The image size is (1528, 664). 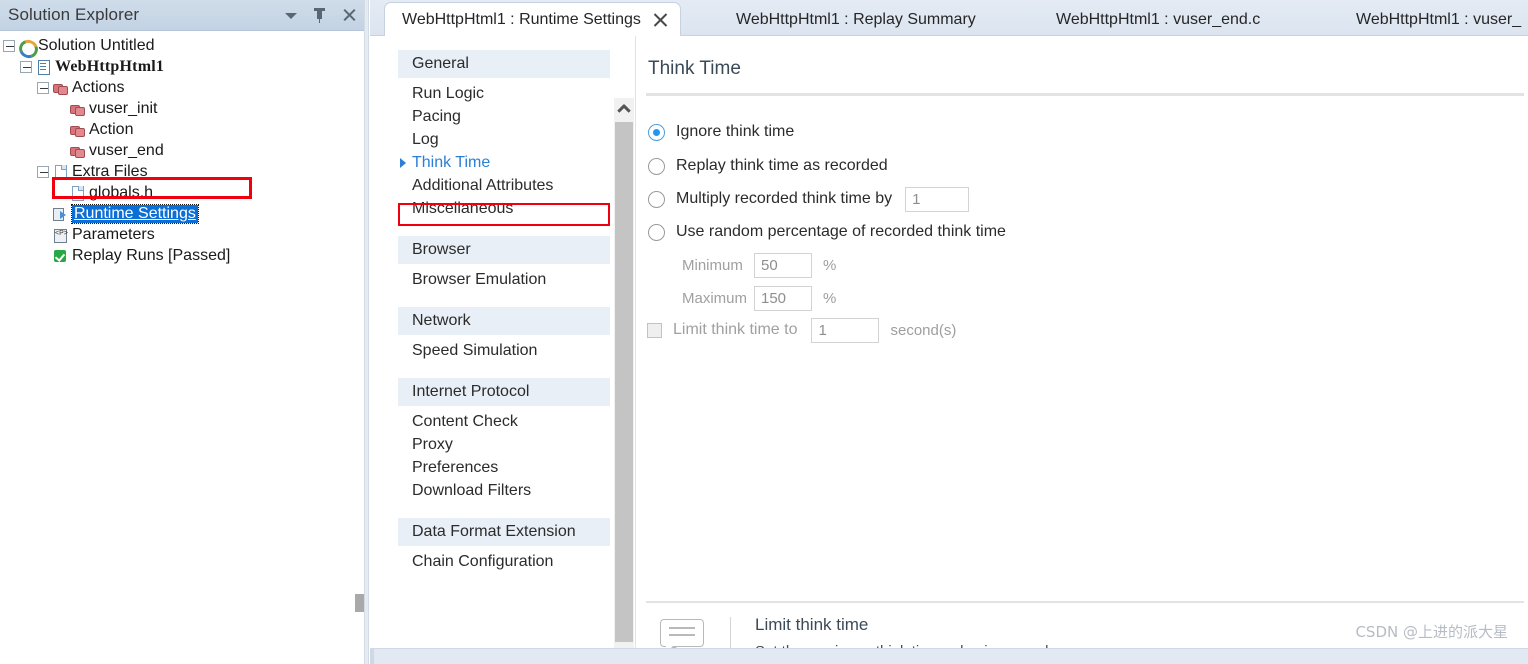 What do you see at coordinates (121, 192) in the screenshot?
I see `tree-item-label: globals.h` at bounding box center [121, 192].